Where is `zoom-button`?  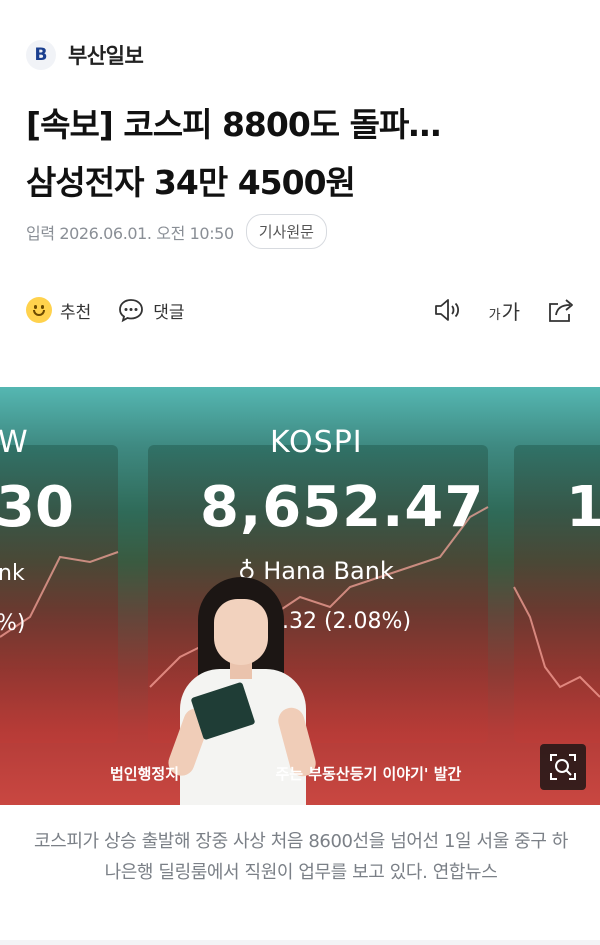
zoom-button is located at coordinates (563, 767).